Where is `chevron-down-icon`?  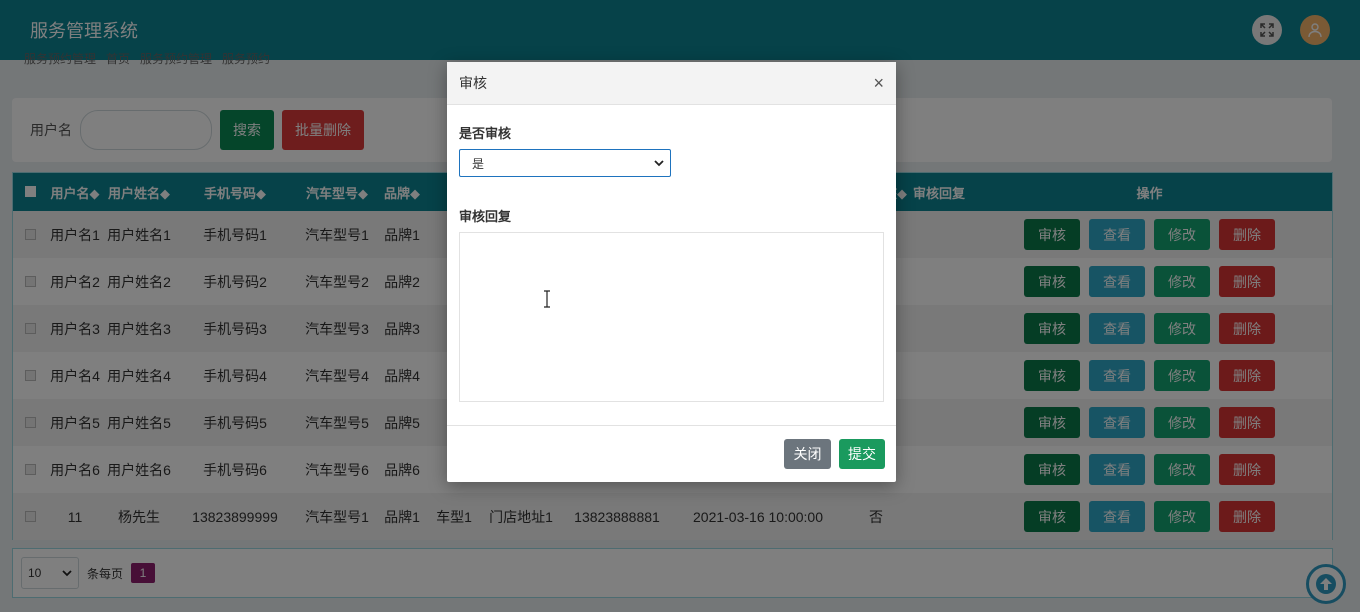 chevron-down-icon is located at coordinates (659, 163).